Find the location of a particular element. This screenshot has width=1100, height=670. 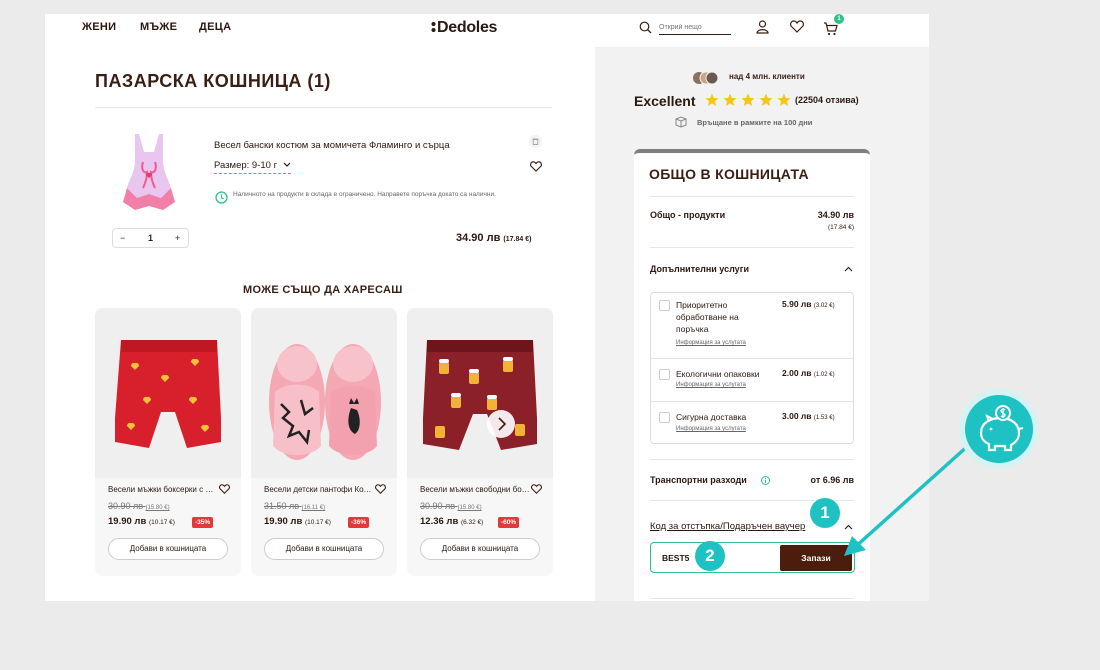

wishlist-heart-icon is located at coordinates (797, 26).